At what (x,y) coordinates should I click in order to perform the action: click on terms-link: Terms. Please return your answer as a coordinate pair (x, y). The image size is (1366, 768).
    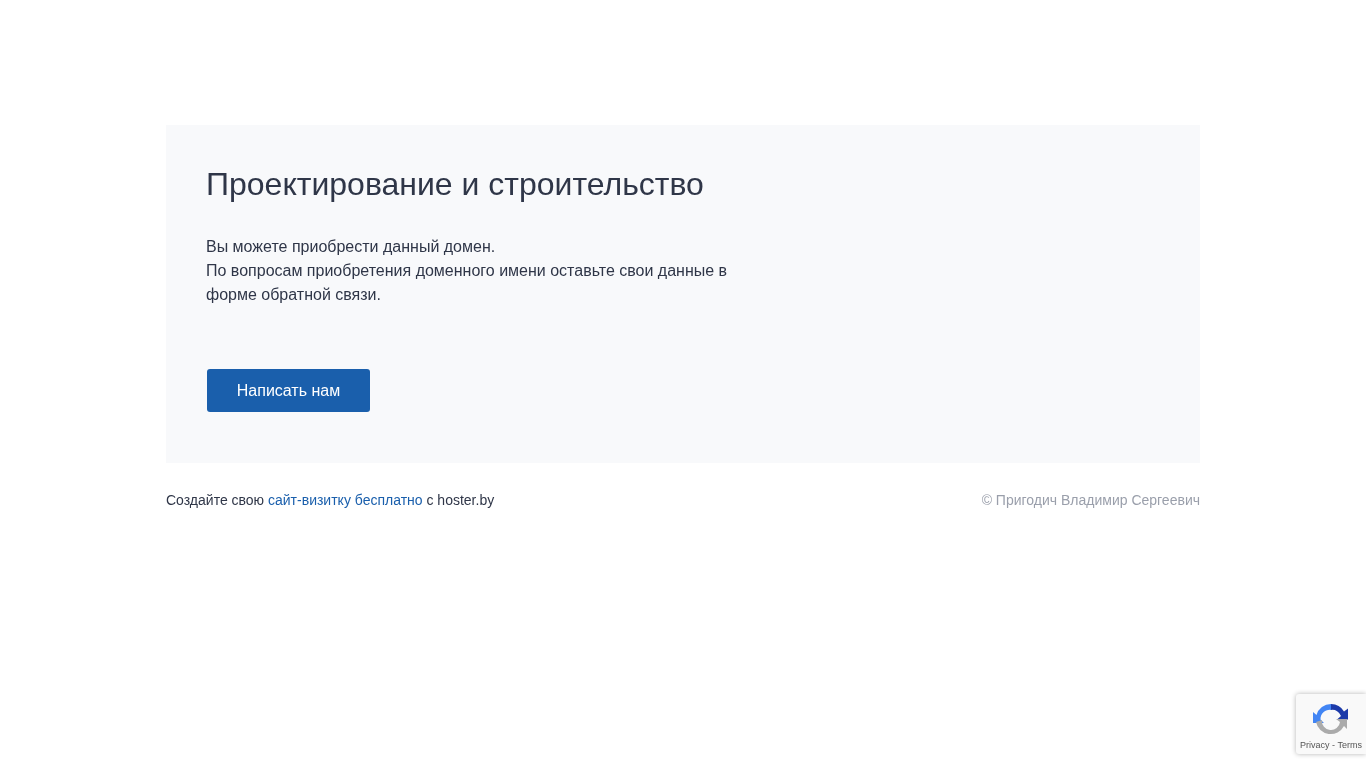
    Looking at the image, I should click on (1349, 745).